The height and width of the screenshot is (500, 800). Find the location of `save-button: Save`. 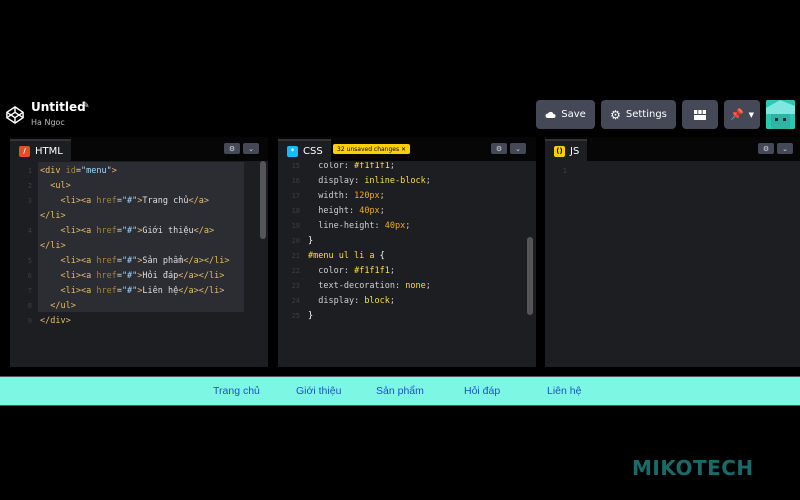

save-button: Save is located at coordinates (565, 114).